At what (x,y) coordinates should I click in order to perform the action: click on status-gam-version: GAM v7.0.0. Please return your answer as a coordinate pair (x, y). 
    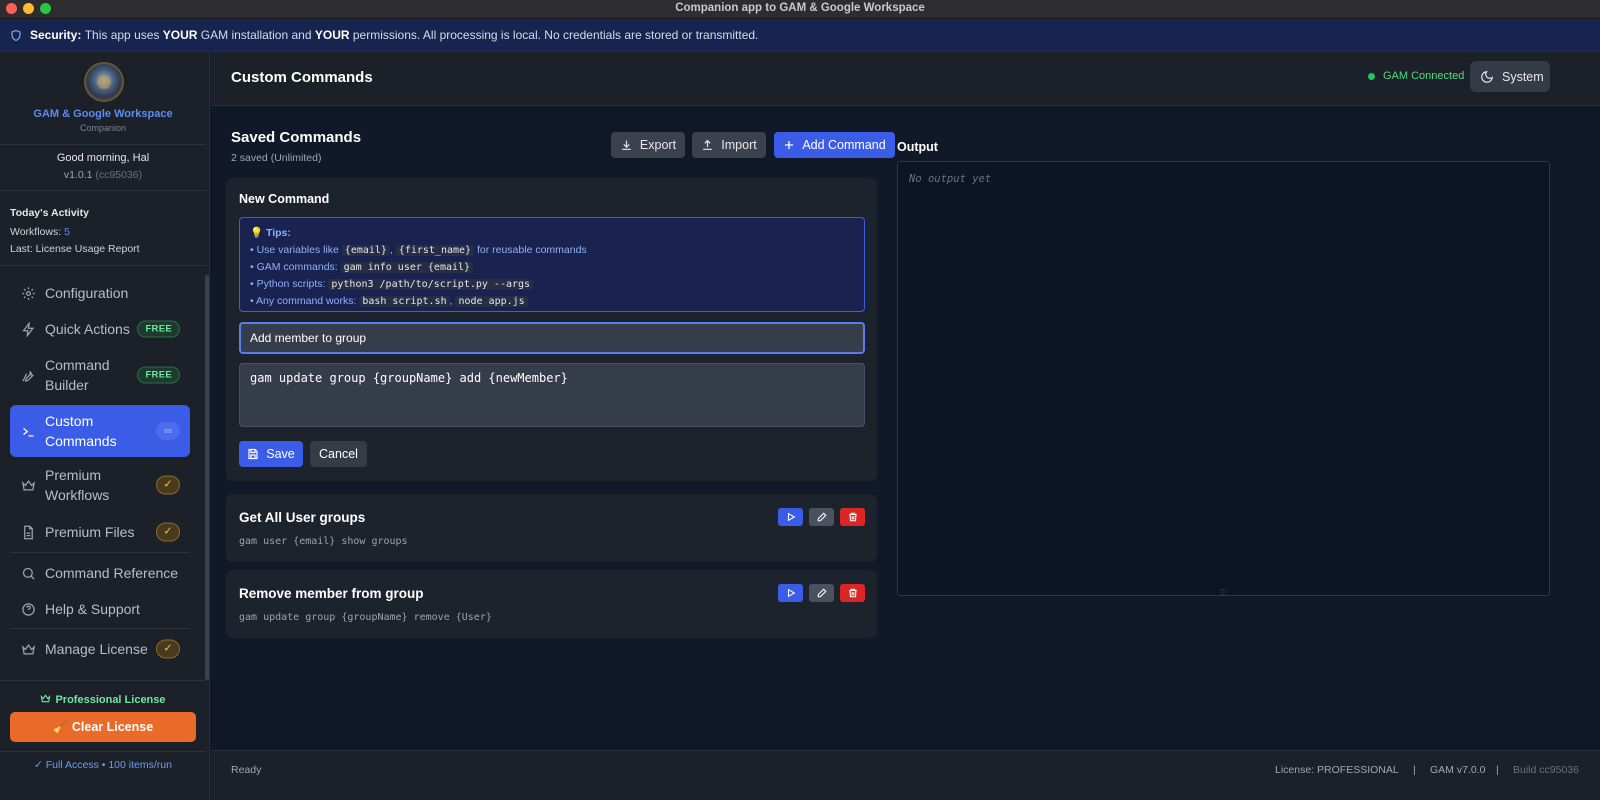
    Looking at the image, I should click on (1458, 770).